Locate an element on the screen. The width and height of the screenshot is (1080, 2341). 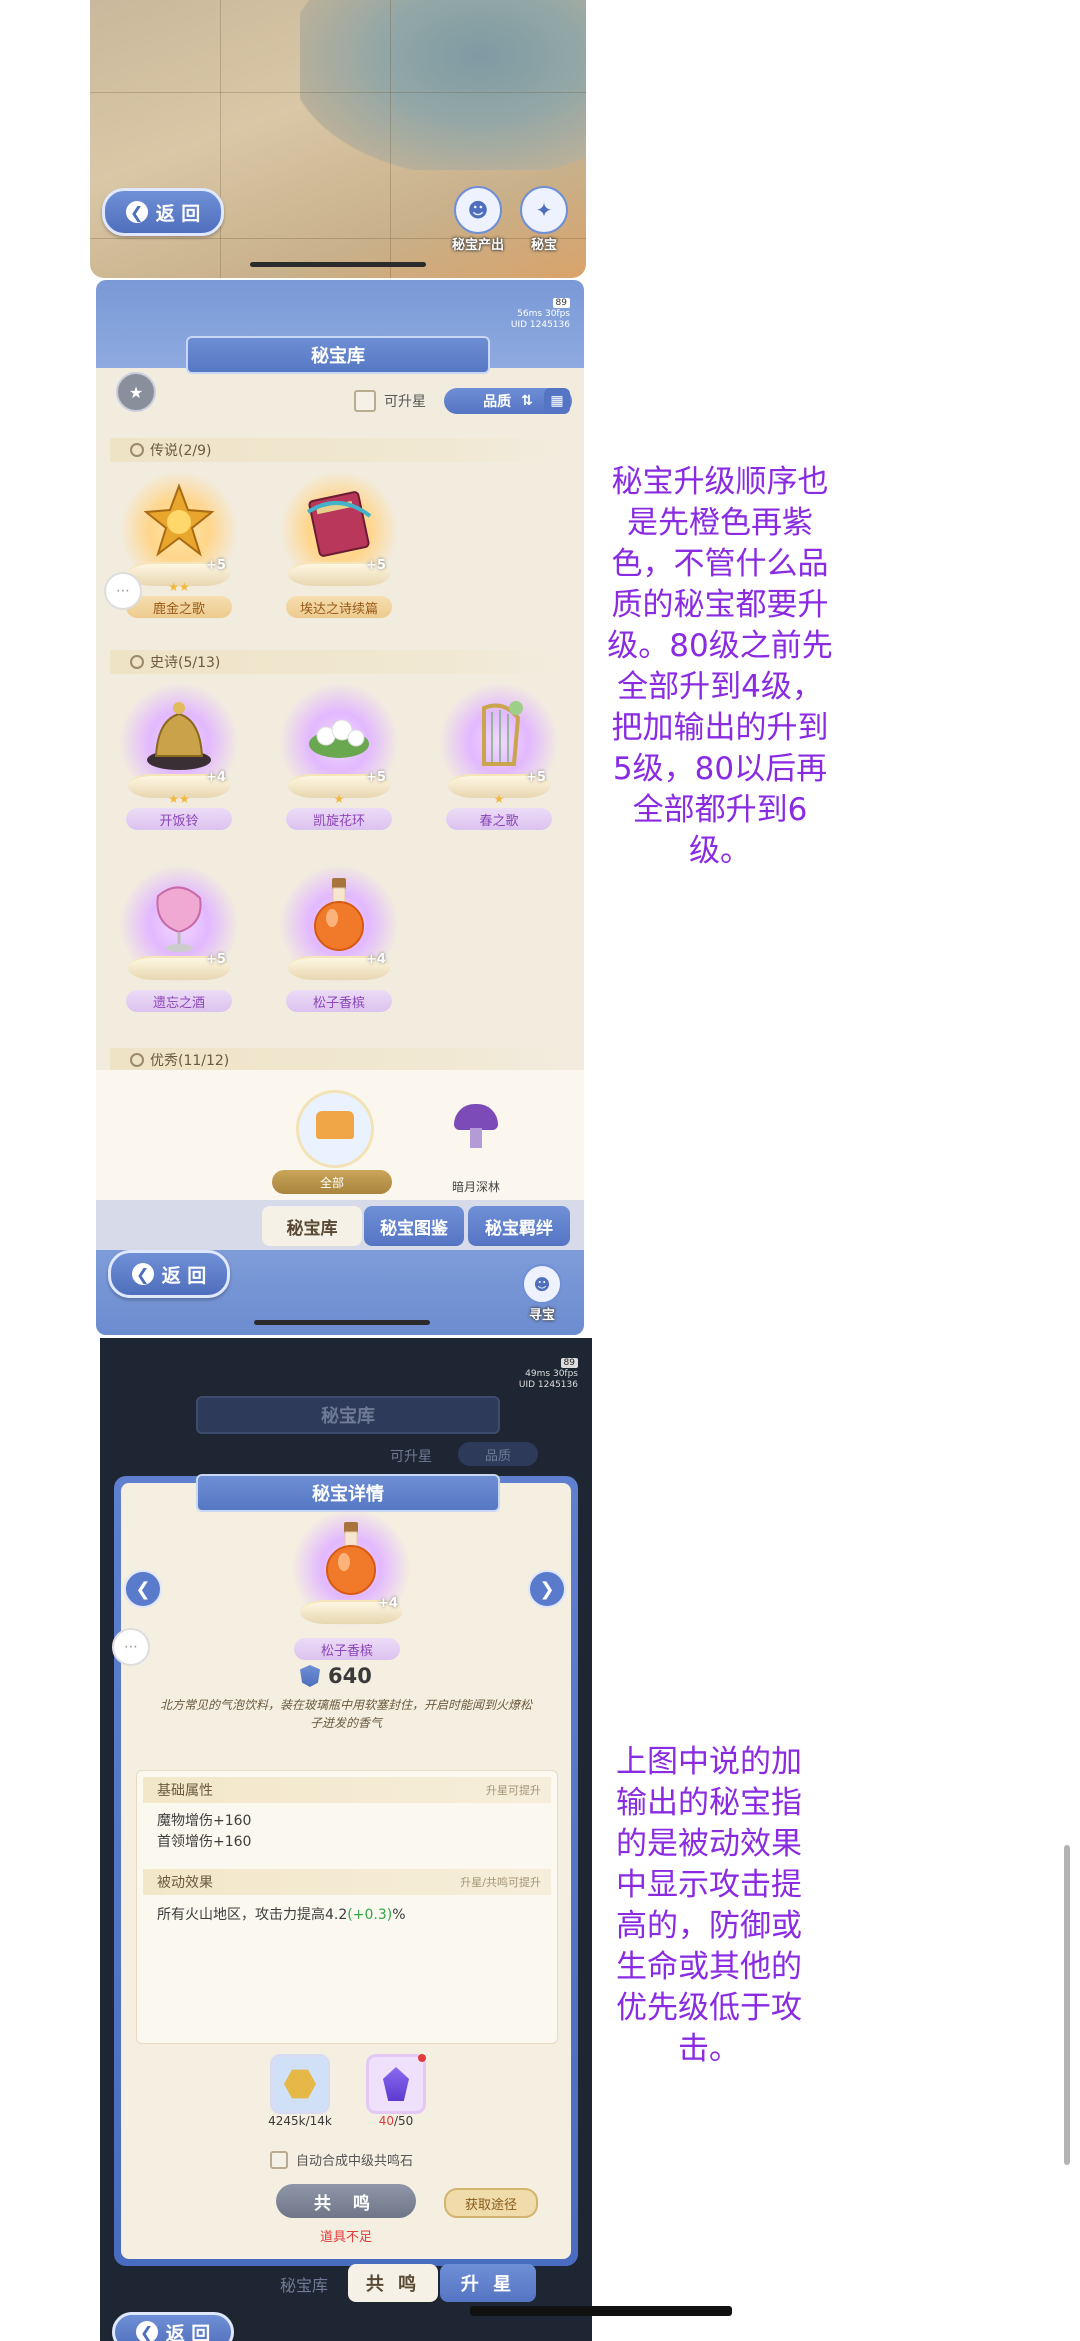
attribute-line: 首领增伤+160 is located at coordinates (204, 1842).